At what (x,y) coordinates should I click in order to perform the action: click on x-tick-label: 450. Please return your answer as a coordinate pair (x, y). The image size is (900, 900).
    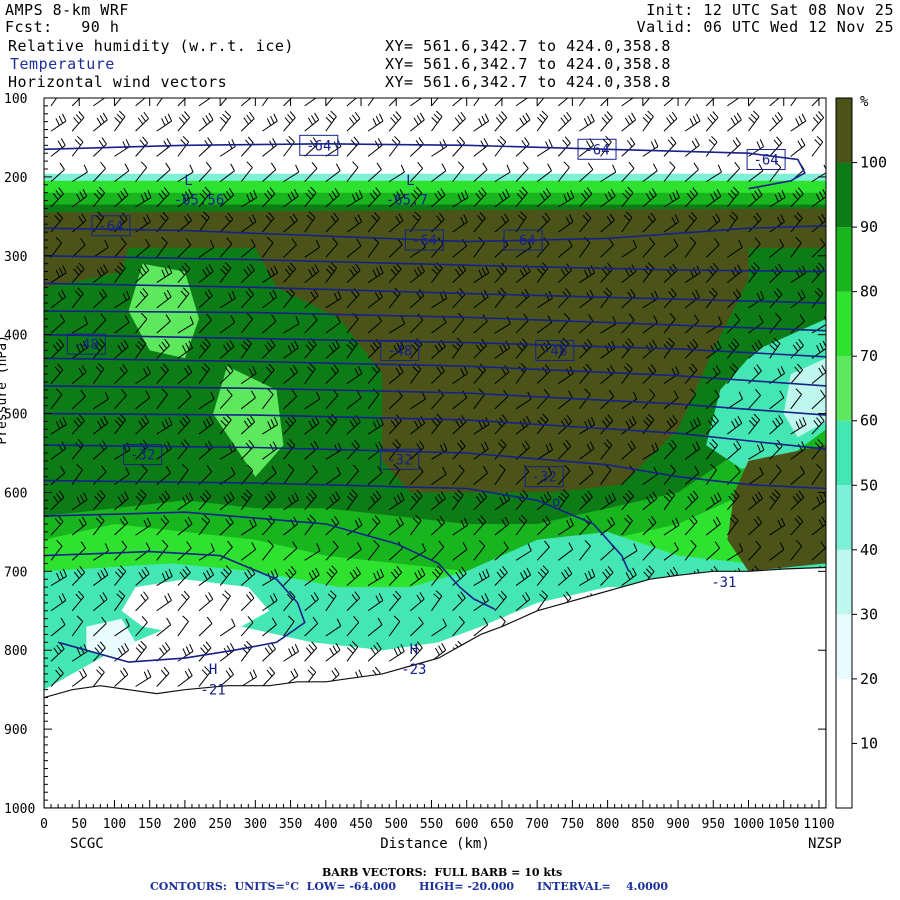
    Looking at the image, I should click on (360, 824).